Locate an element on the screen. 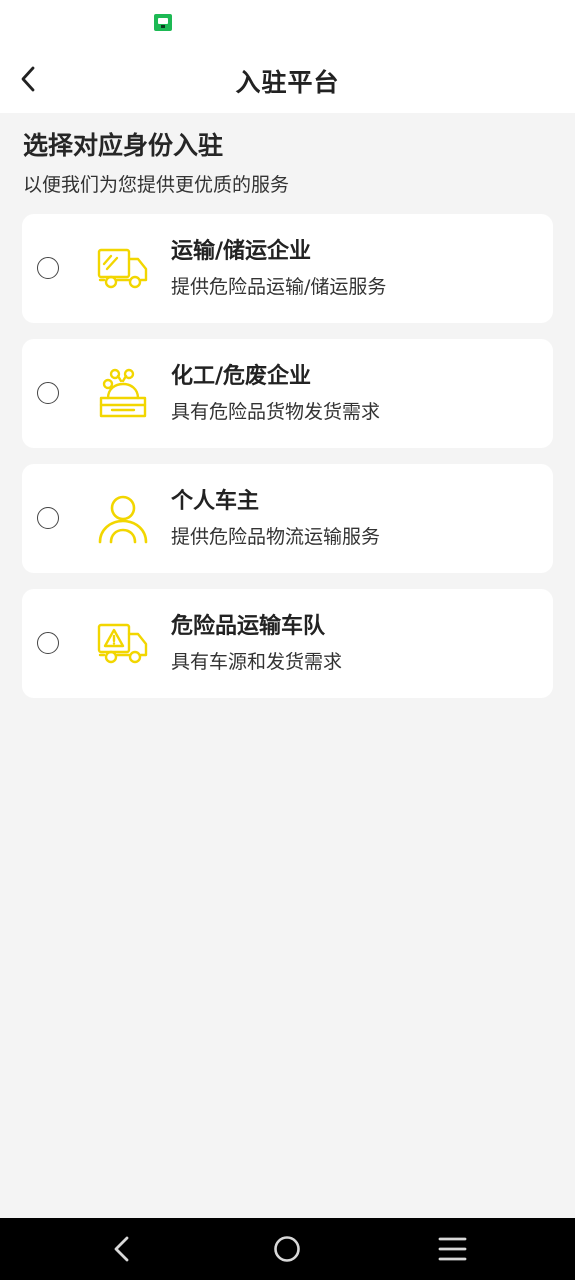 The height and width of the screenshot is (1280, 575). option-title: 运输/储运企业 is located at coordinates (241, 251).